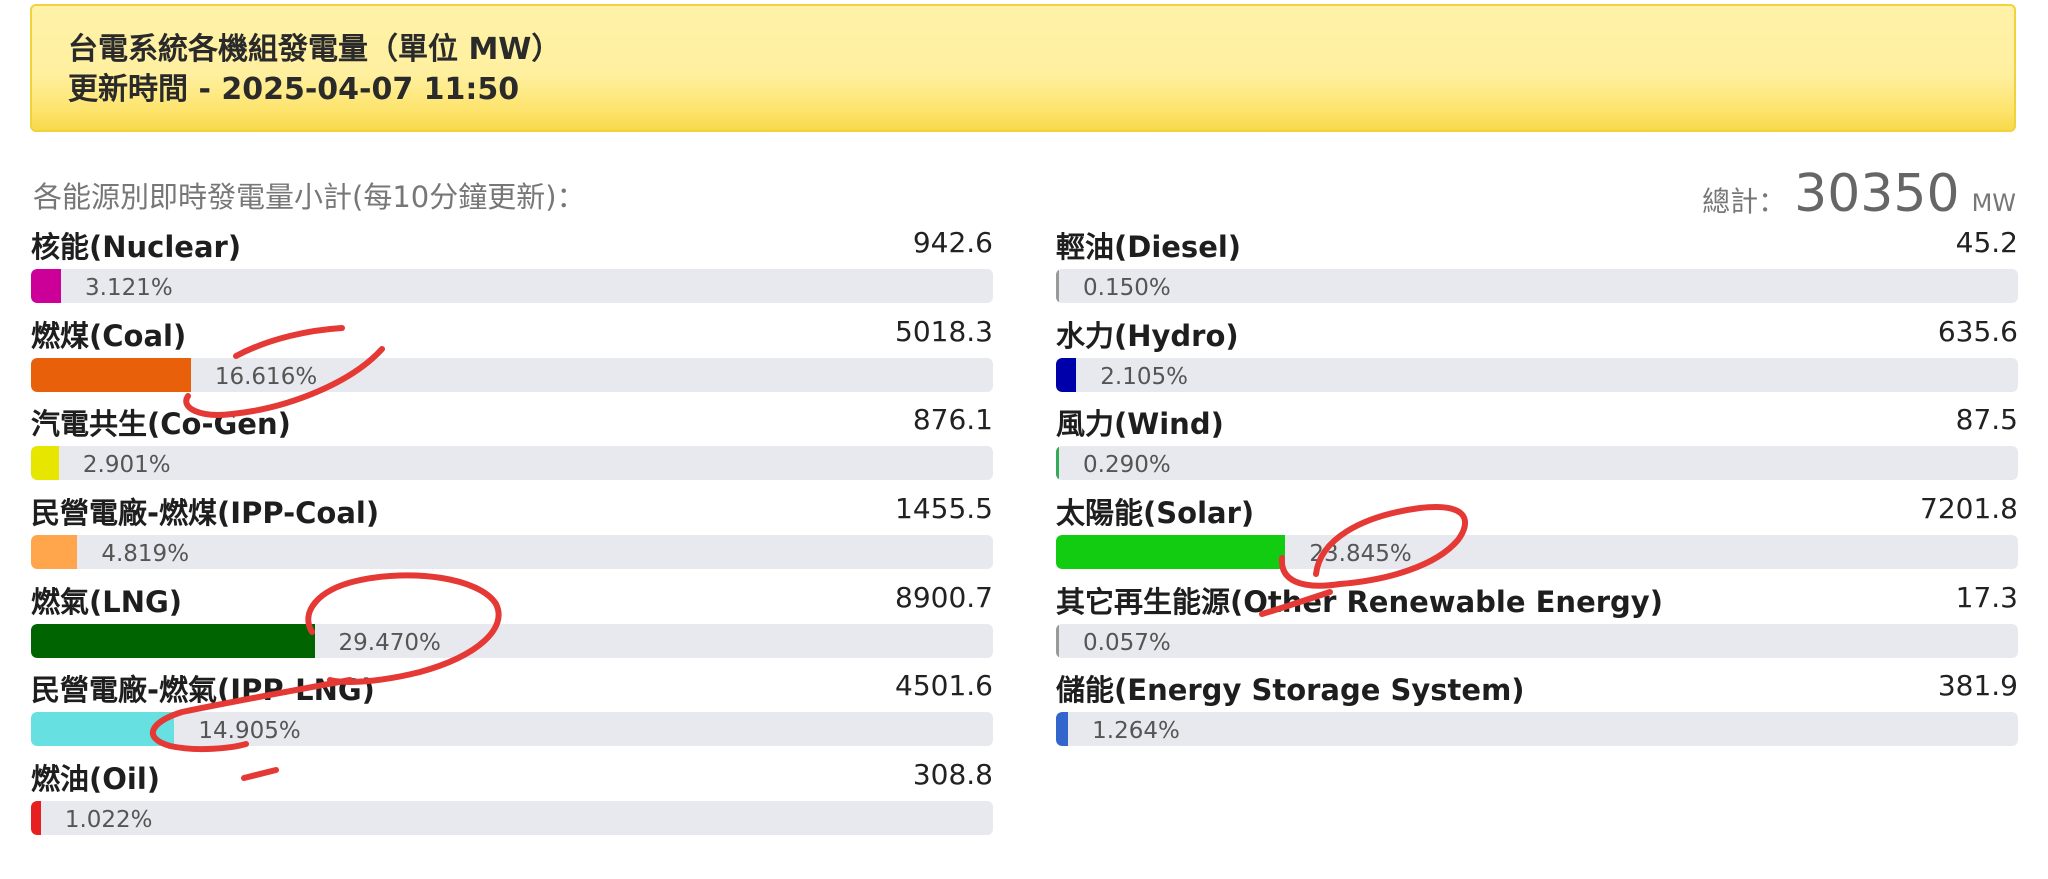 The height and width of the screenshot is (879, 2048). I want to click on bar-row: 核能(Nuclear) 942.6 3.121%, so click(512, 268).